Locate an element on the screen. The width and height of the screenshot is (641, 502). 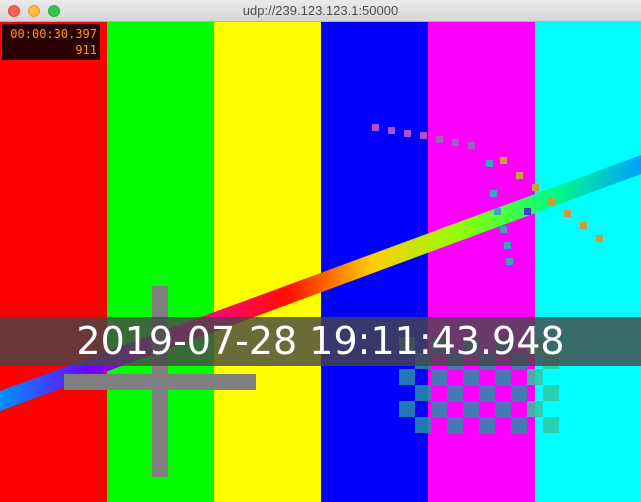
osd-counter: 00:00:30.397 911 is located at coordinates (51, 42).